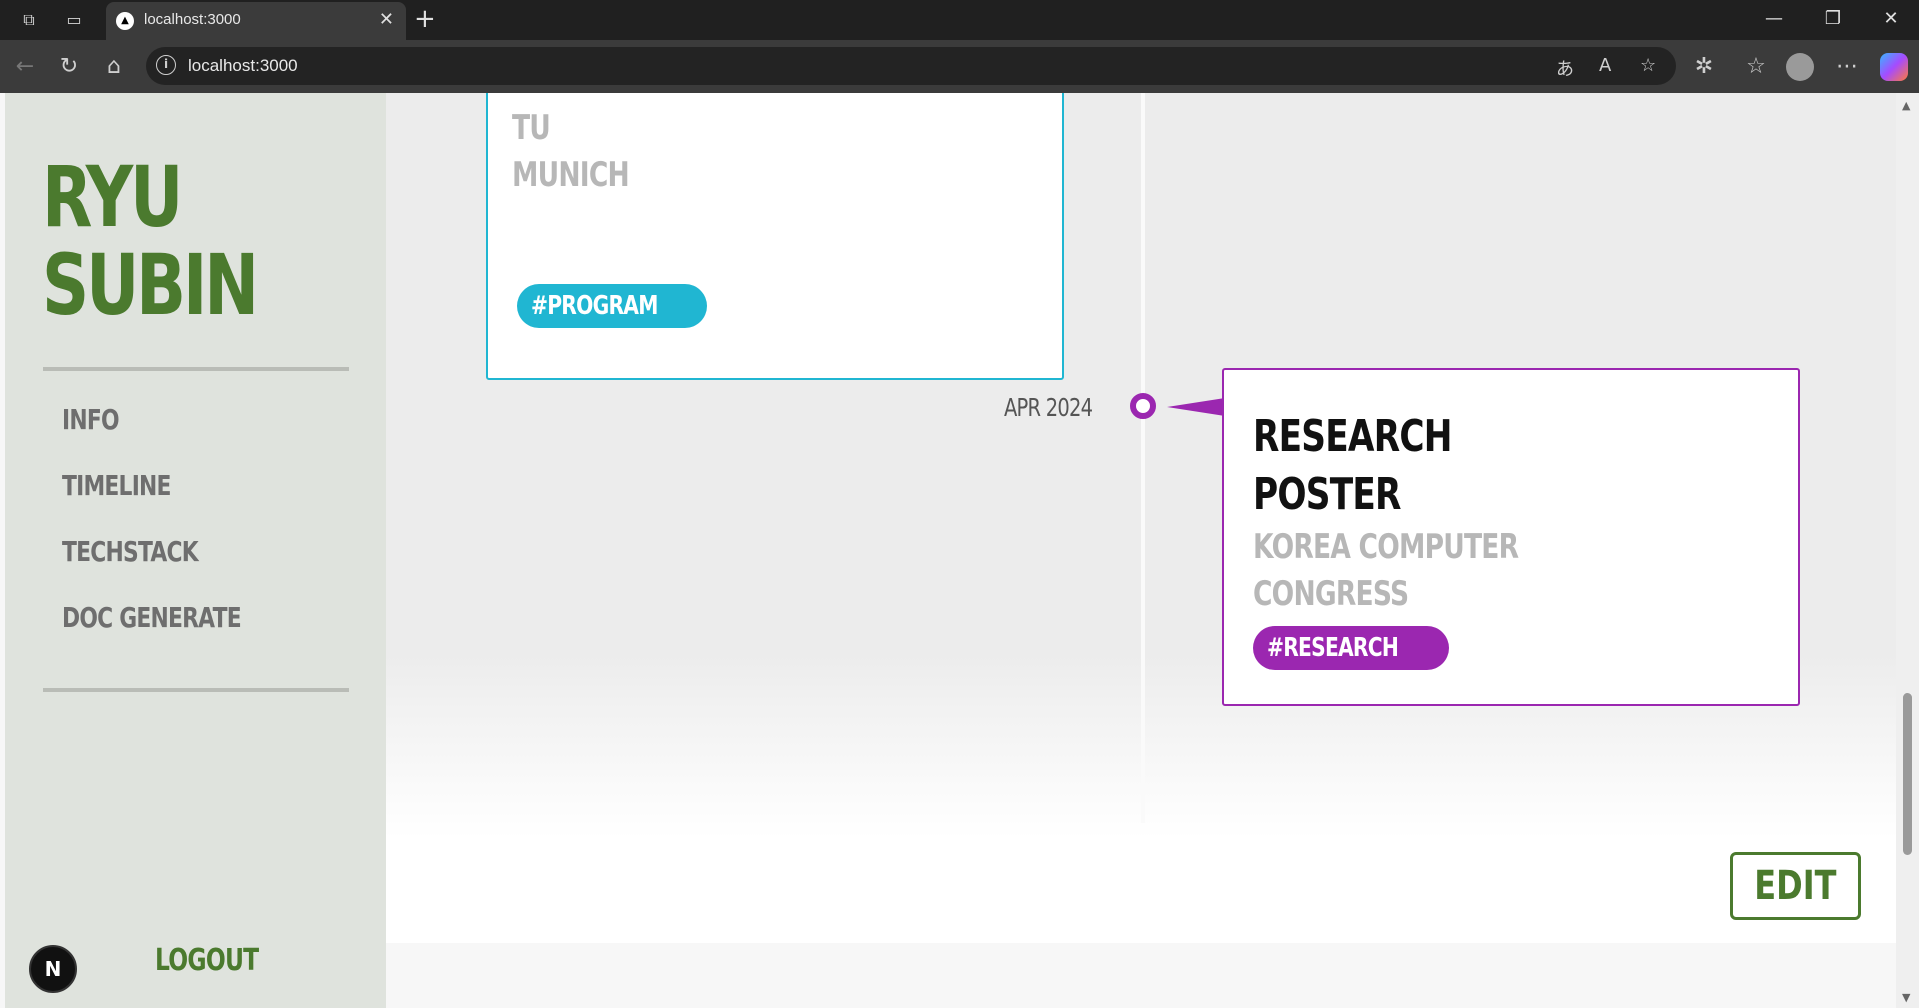  Describe the element at coordinates (911, 66) in the screenshot. I see `address-bar: i localhost:3000 あ A ☆` at that location.